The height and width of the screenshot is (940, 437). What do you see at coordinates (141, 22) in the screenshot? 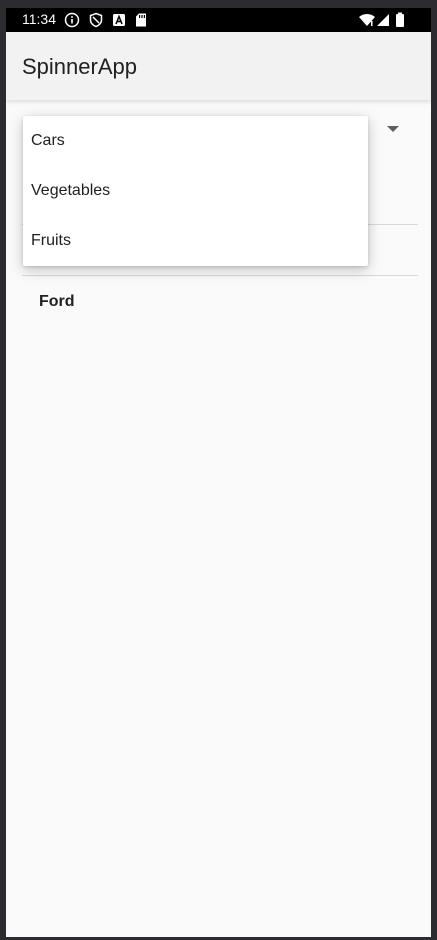
I see `sd-card-icon` at bounding box center [141, 22].